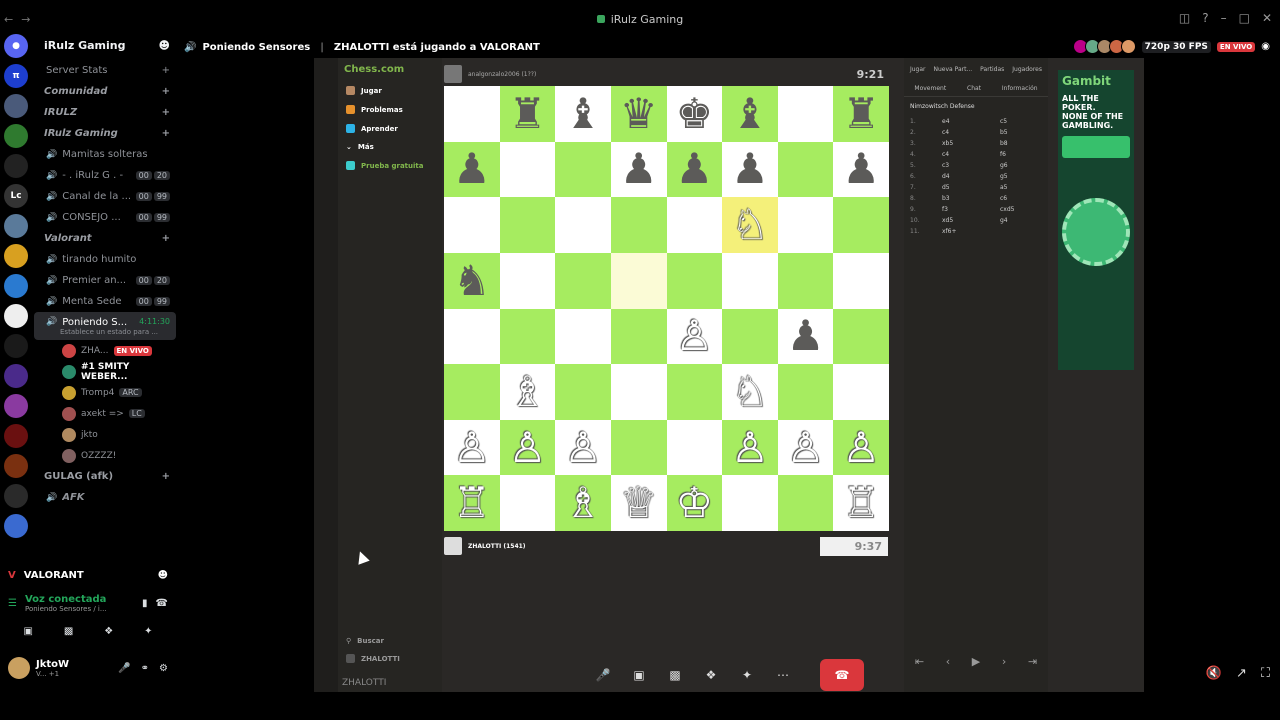 The image size is (1280, 720). What do you see at coordinates (16, 76) in the screenshot?
I see `server-icon-1: π` at bounding box center [16, 76].